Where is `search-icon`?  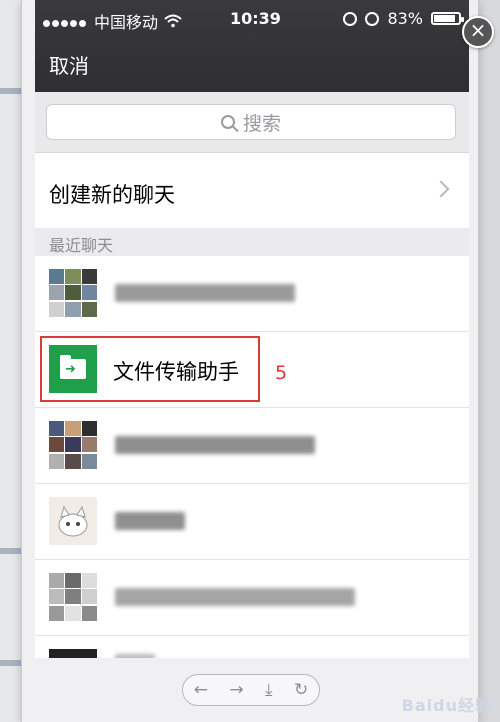
search-icon is located at coordinates (227, 122).